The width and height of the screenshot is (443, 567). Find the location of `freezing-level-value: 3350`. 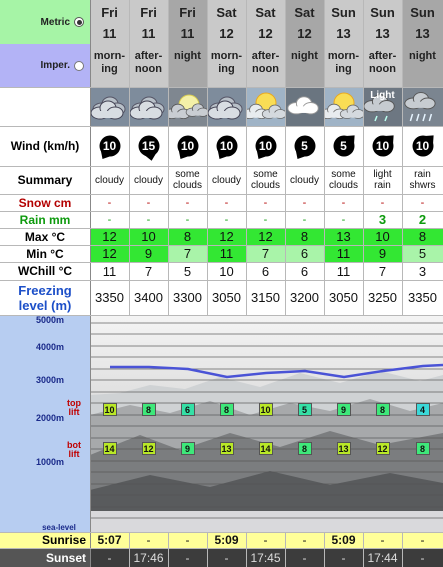

freezing-level-value: 3350 is located at coordinates (109, 297).